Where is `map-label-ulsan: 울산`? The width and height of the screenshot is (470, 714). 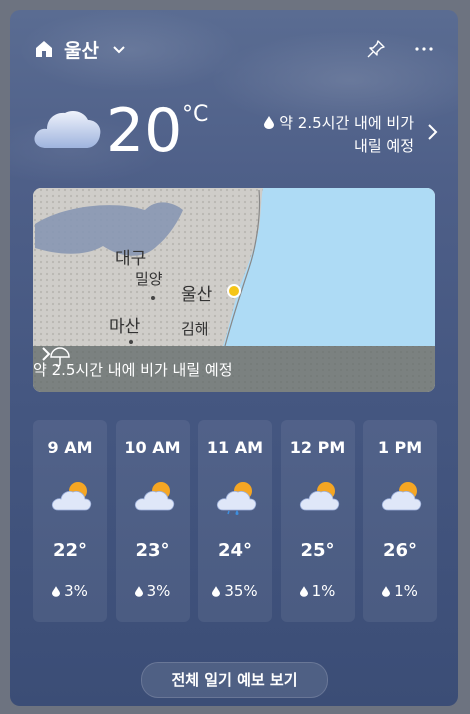
map-label-ulsan: 울산 is located at coordinates (197, 295).